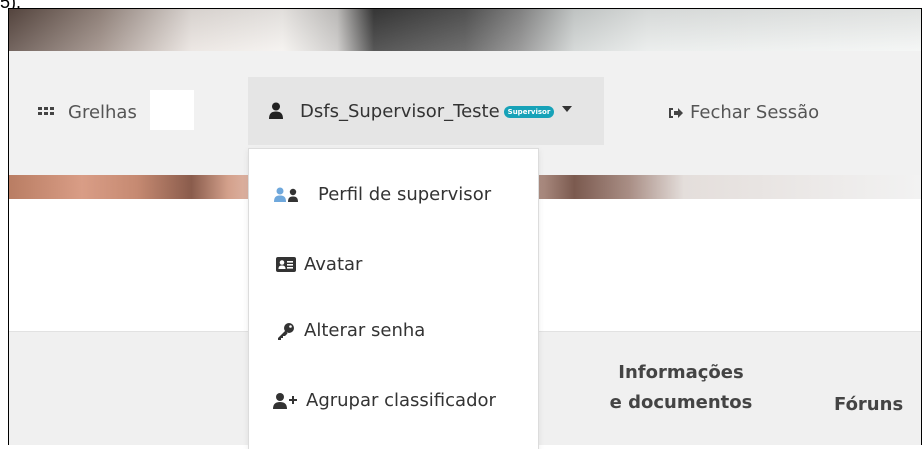 The height and width of the screenshot is (449, 922). What do you see at coordinates (102, 112) in the screenshot?
I see `nav-grelhas-label: Grelhas` at bounding box center [102, 112].